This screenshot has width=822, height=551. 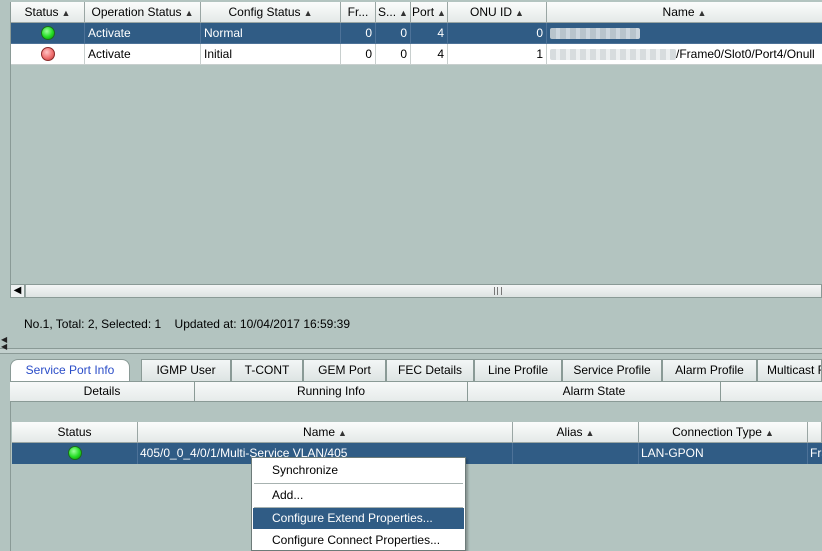 What do you see at coordinates (267, 370) in the screenshot?
I see `tab-t-cont: T-CONT` at bounding box center [267, 370].